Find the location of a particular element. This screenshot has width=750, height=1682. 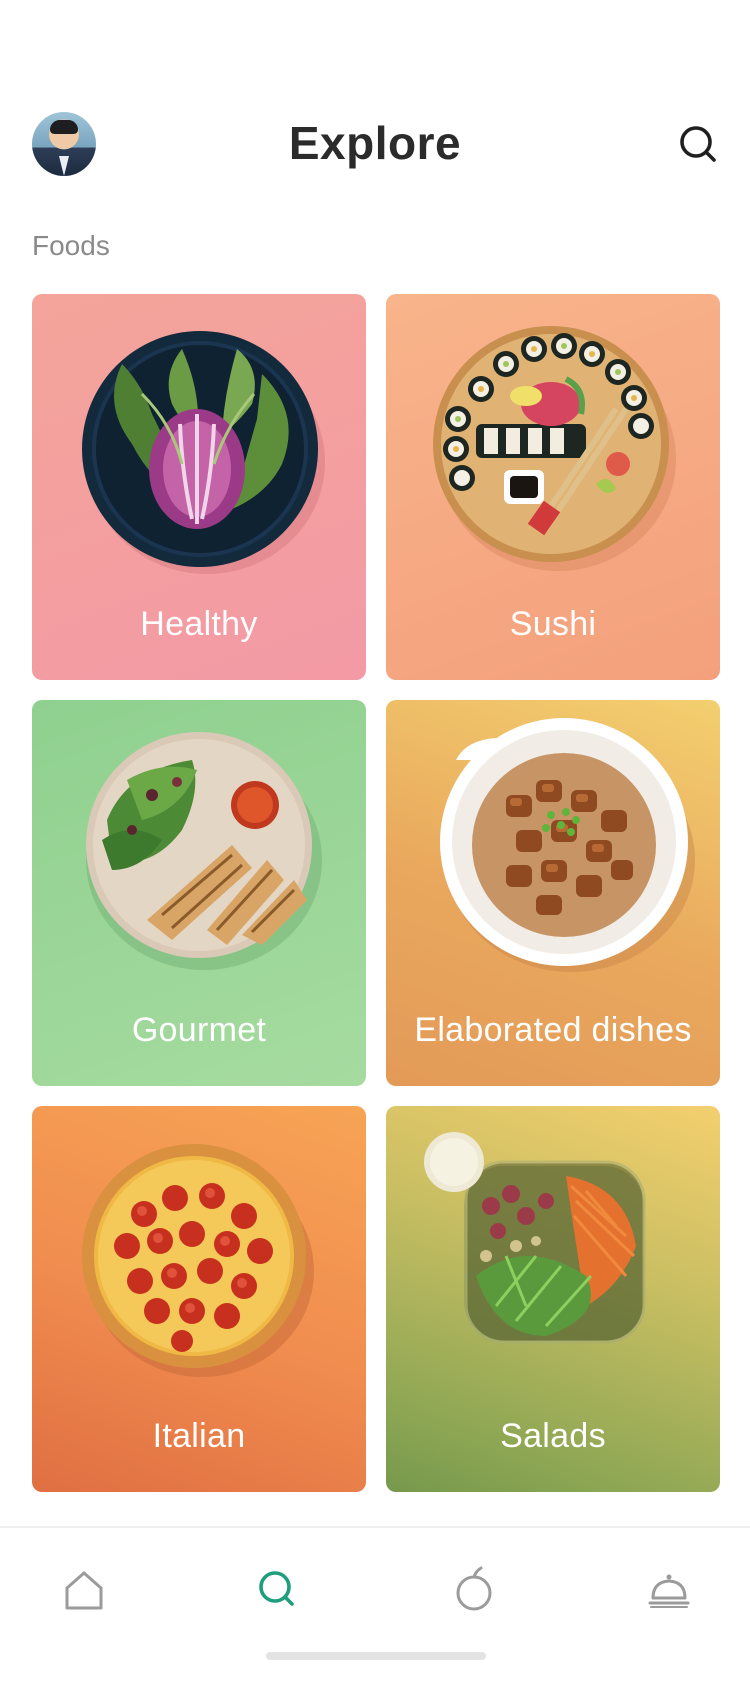

category-card-italian: Italian is located at coordinates (199, 1299).